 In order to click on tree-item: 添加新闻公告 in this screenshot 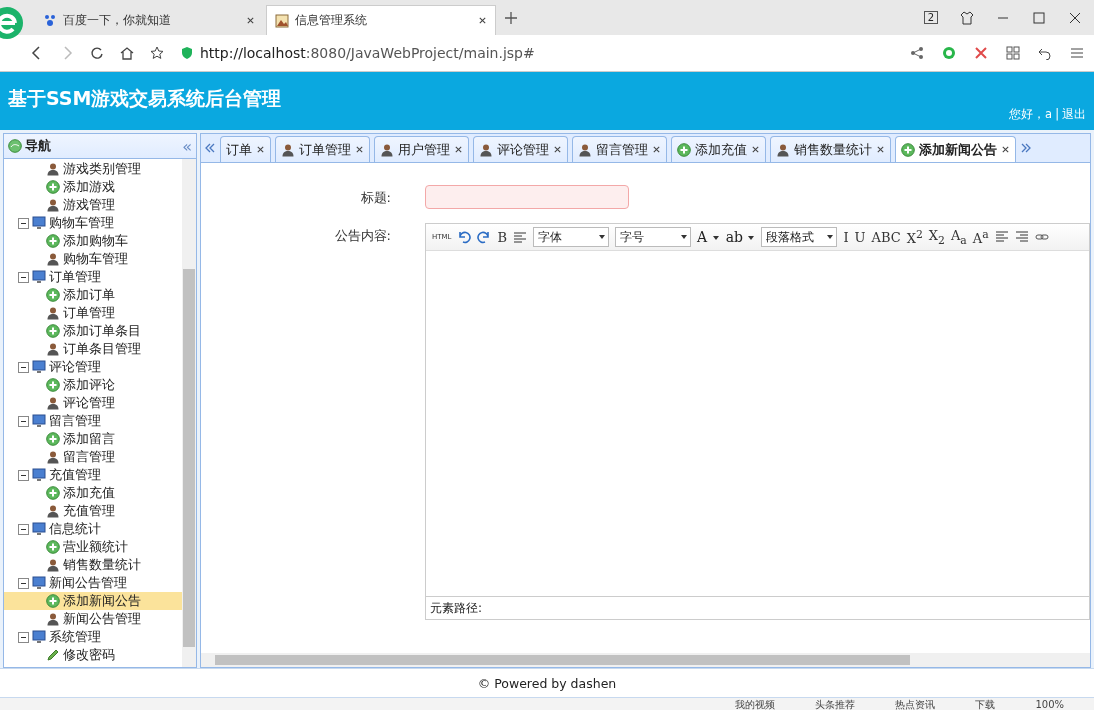, I will do `click(93, 601)`.